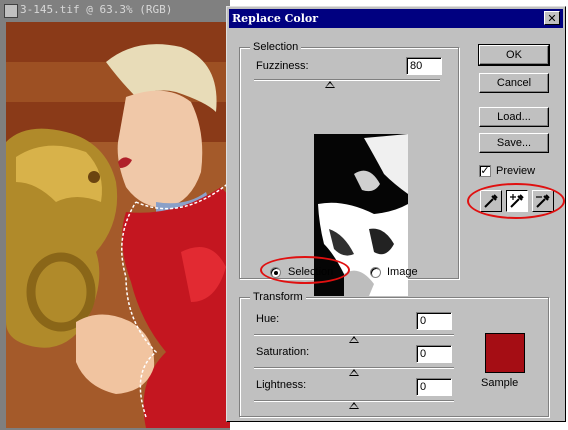  What do you see at coordinates (276, 47) in the screenshot?
I see `selection-group-caption: Selection` at bounding box center [276, 47].